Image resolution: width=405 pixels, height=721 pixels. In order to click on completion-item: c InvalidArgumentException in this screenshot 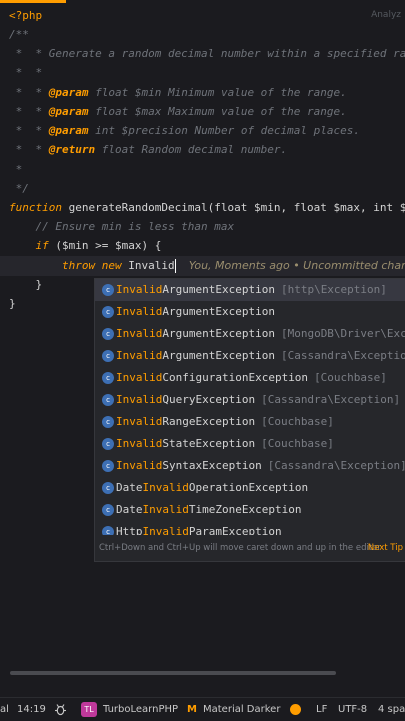, I will do `click(250, 312)`.